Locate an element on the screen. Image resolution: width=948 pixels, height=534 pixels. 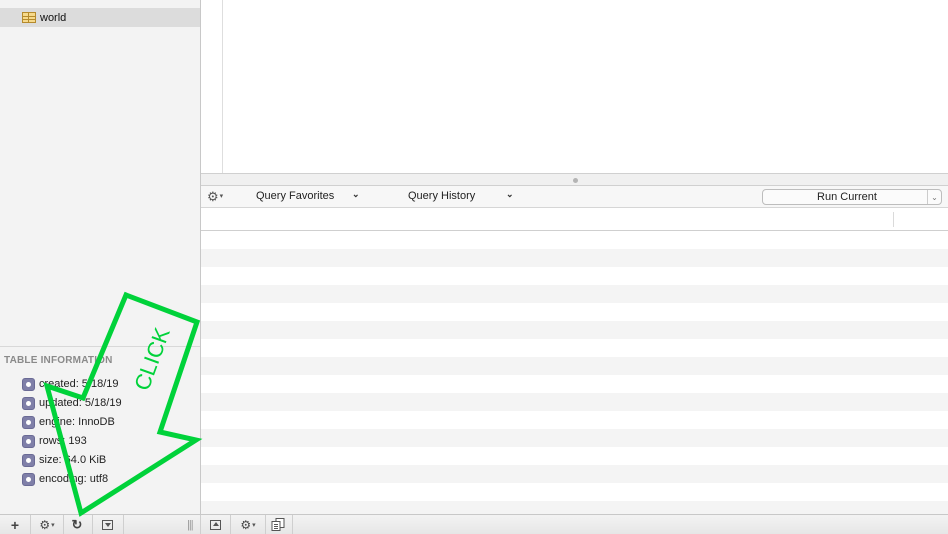
sidebar-item-label: world is located at coordinates (53, 17).